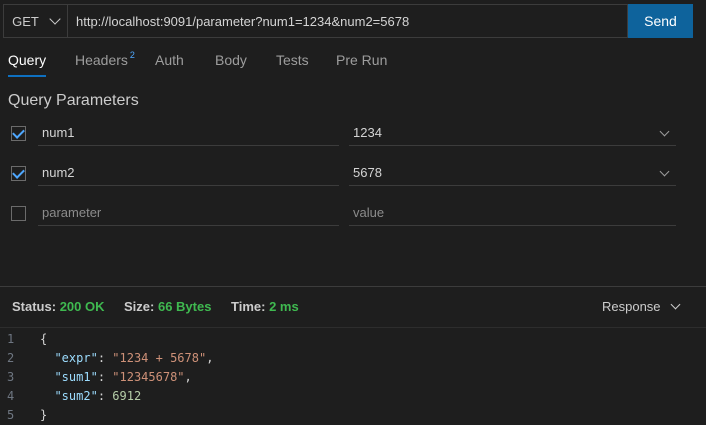 This screenshot has width=706, height=425. What do you see at coordinates (353, 358) in the screenshot?
I see `code-line: 2 "expr": "1234 + 5678",` at bounding box center [353, 358].